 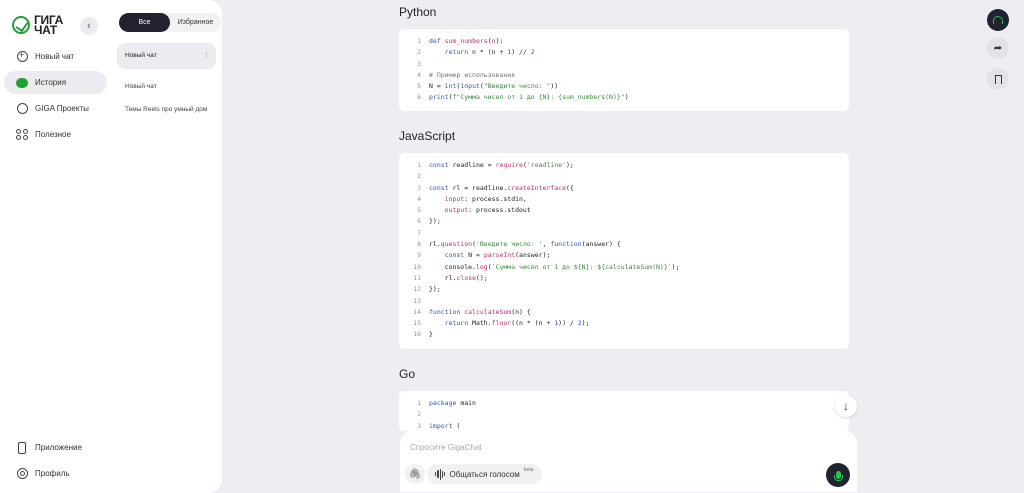 I want to click on section-title-python: Python, so click(x=418, y=12).